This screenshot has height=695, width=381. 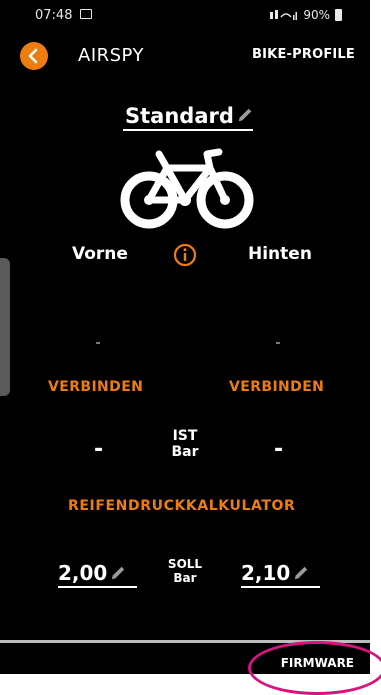 I want to click on back-button, so click(x=34, y=56).